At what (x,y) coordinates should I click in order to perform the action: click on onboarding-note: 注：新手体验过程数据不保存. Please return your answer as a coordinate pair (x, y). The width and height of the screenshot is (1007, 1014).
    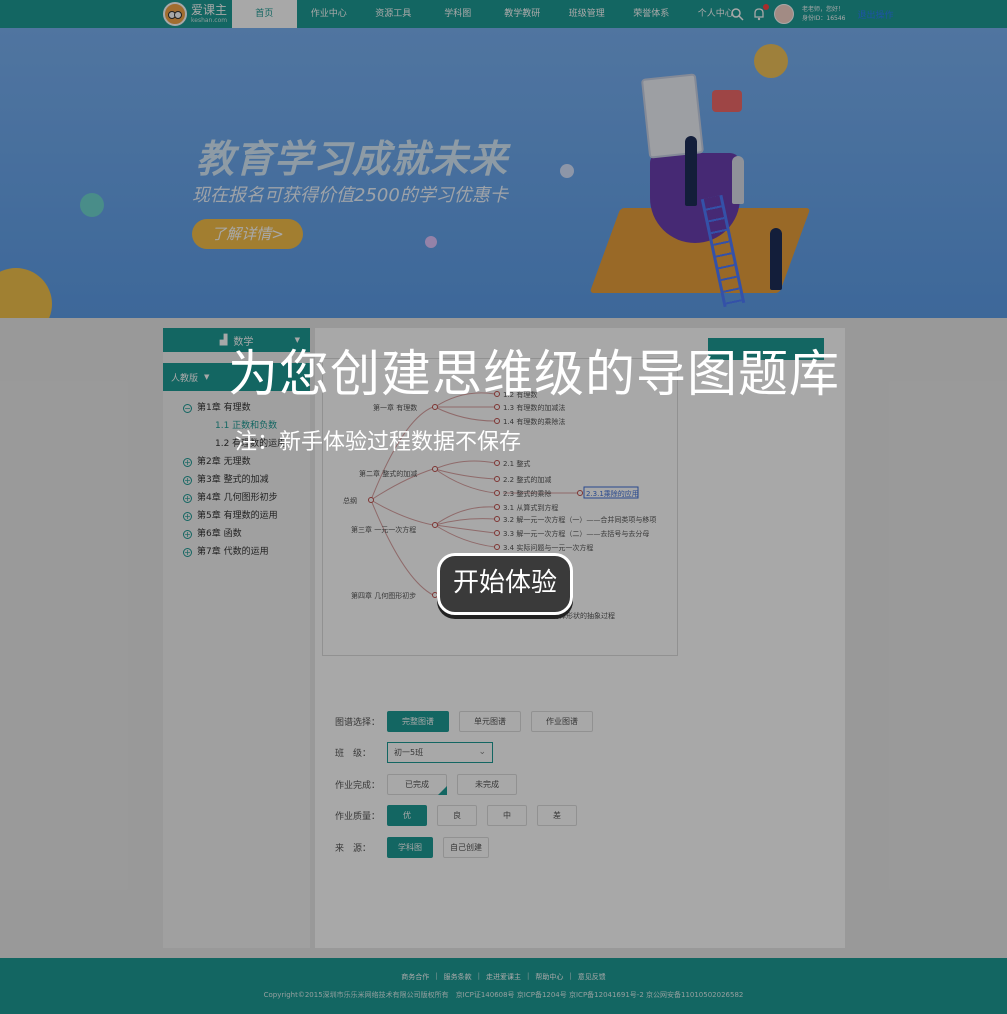
    Looking at the image, I should click on (378, 442).